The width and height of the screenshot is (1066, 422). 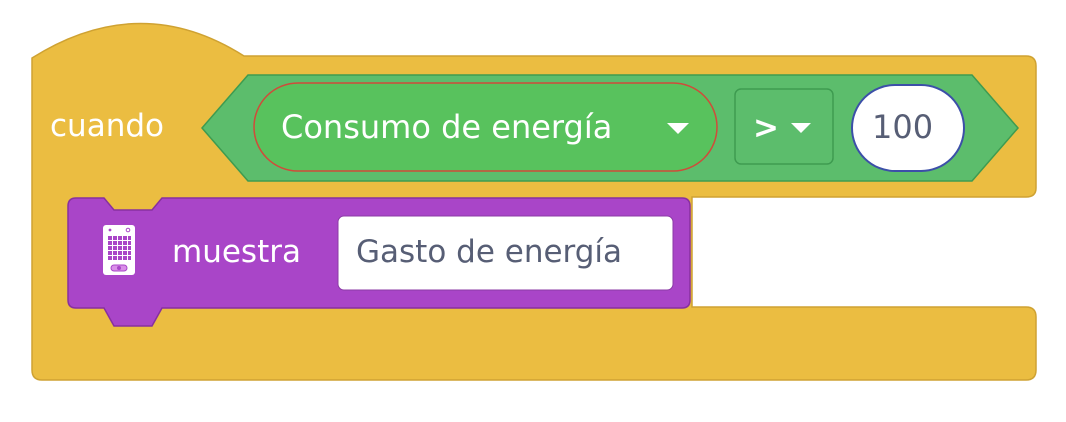 What do you see at coordinates (489, 252) in the screenshot?
I see `text-input-value: Gasto de energía` at bounding box center [489, 252].